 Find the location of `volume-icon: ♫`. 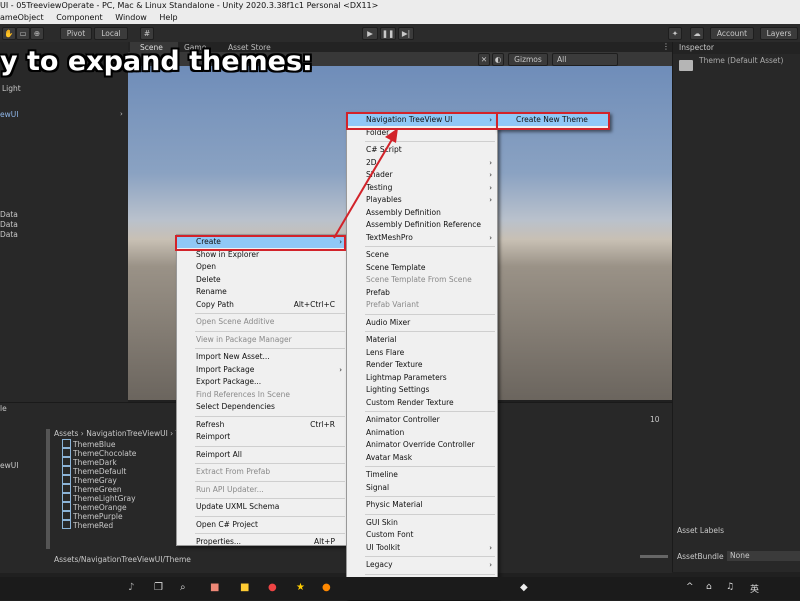

volume-icon: ♫ is located at coordinates (730, 587).